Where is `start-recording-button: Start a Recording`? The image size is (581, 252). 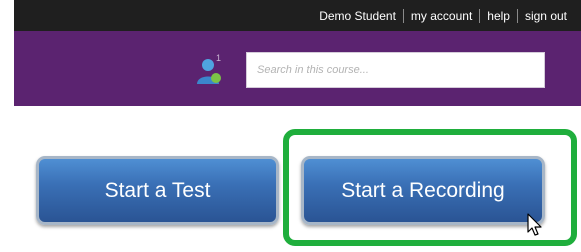
start-recording-button: Start a Recording is located at coordinates (423, 190).